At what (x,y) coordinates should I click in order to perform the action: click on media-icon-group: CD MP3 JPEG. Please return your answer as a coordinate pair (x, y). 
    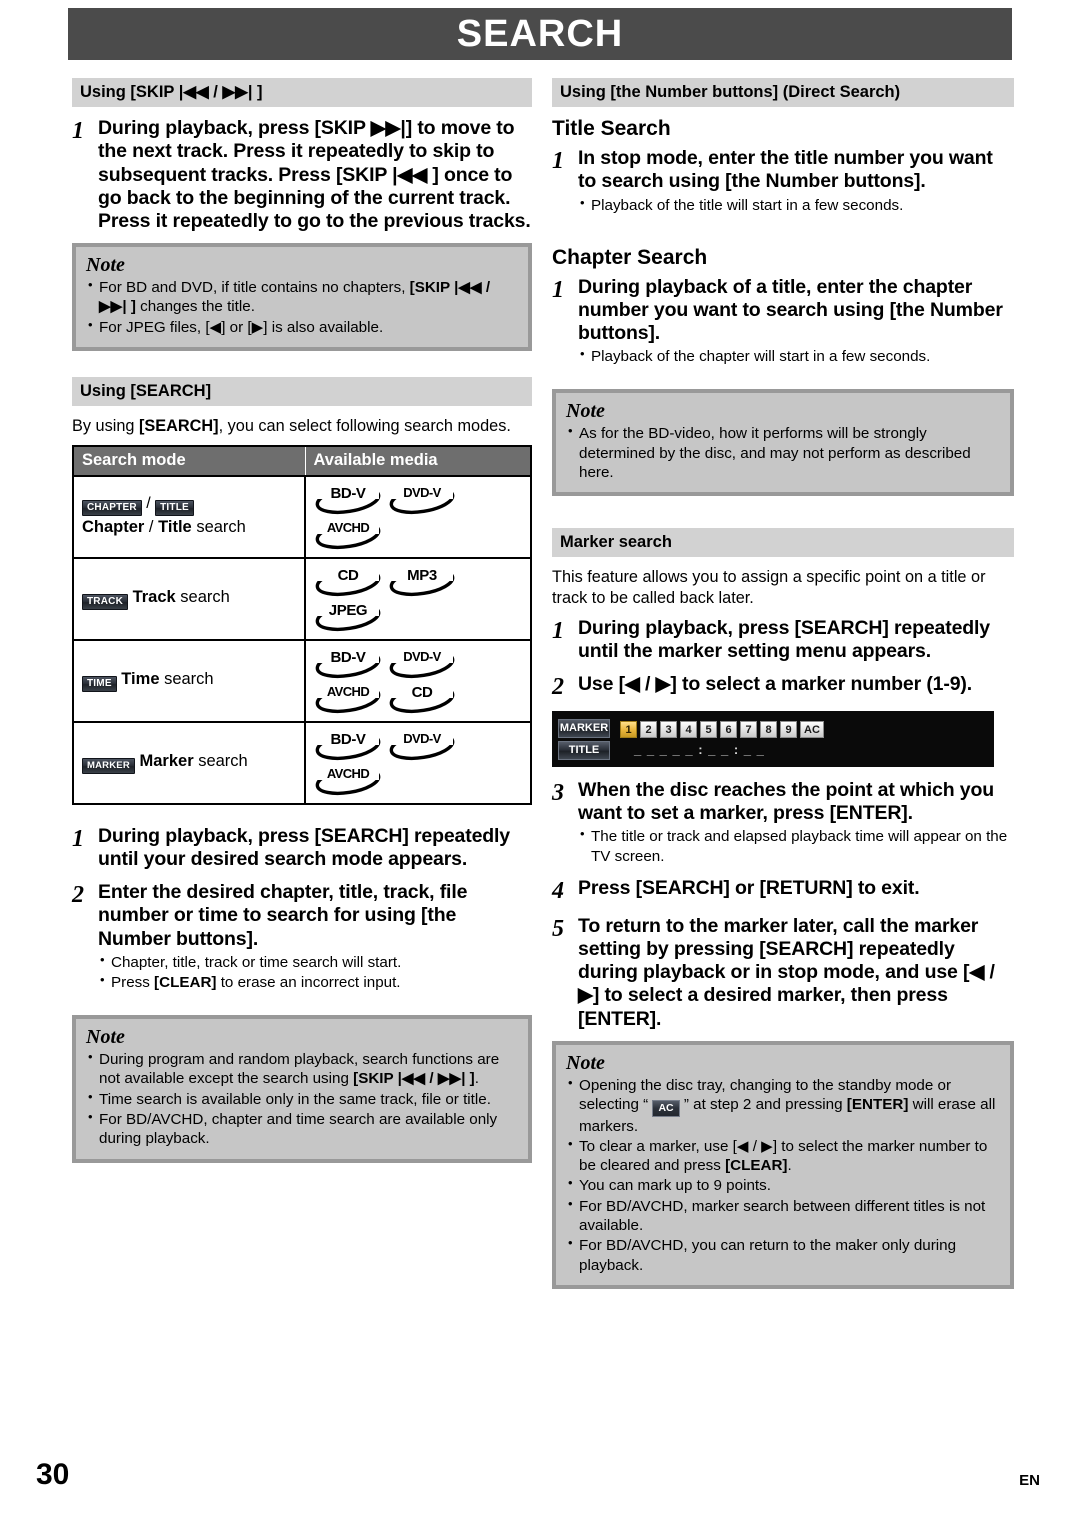
    Looking at the image, I should click on (418, 598).